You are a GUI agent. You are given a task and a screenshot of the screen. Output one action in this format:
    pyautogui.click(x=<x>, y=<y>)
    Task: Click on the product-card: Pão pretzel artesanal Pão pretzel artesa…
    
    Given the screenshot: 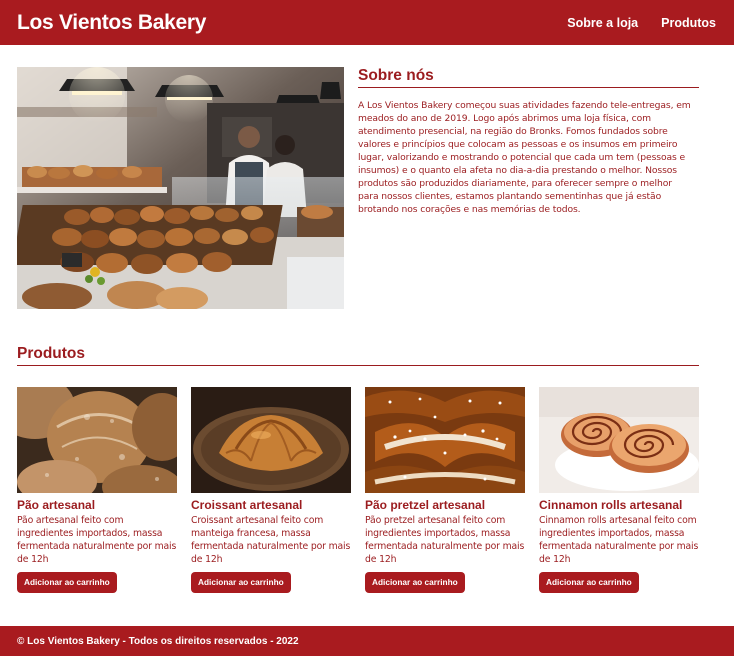 What is the action you would take?
    pyautogui.click(x=445, y=490)
    